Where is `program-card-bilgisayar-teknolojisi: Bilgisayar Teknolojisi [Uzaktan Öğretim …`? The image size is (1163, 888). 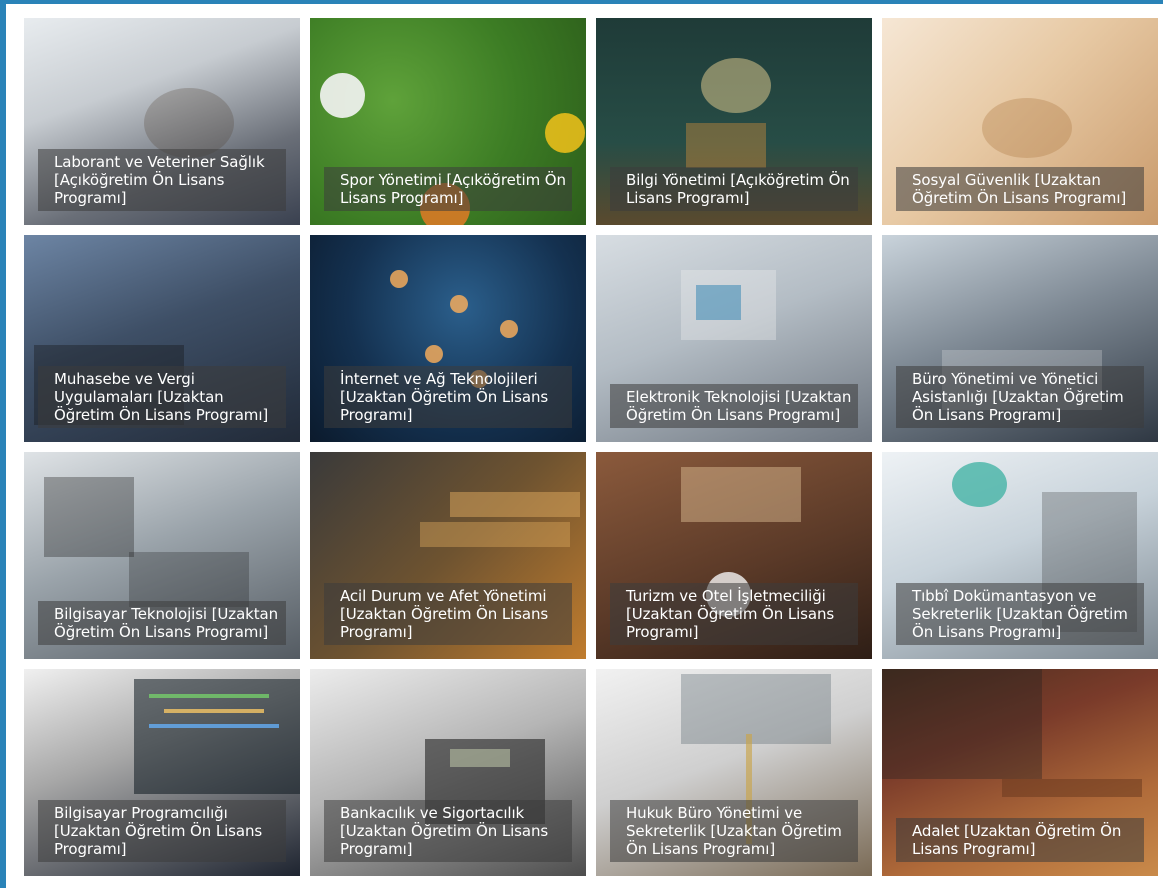
program-card-bilgisayar-teknolojisi: Bilgisayar Teknolojisi [Uzaktan Öğretim … is located at coordinates (162, 555).